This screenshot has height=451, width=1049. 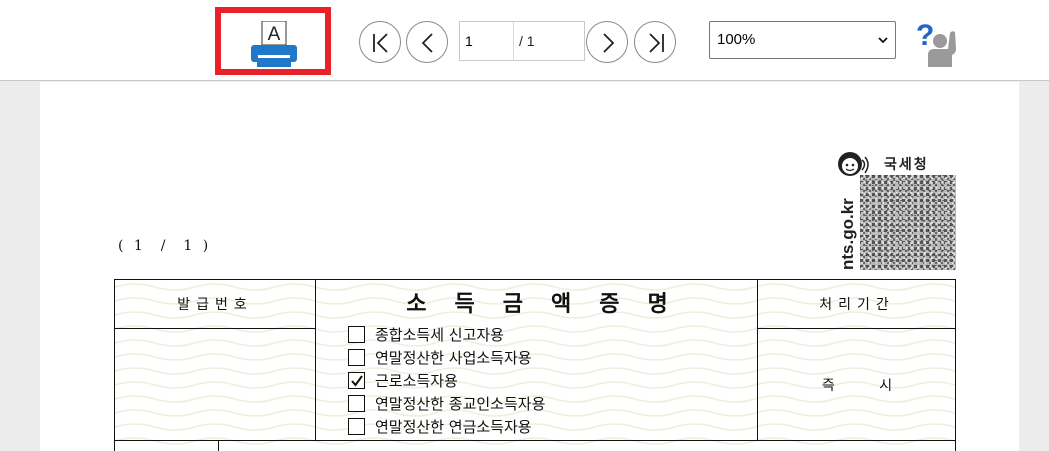 I want to click on last-page-icon, so click(x=656, y=43).